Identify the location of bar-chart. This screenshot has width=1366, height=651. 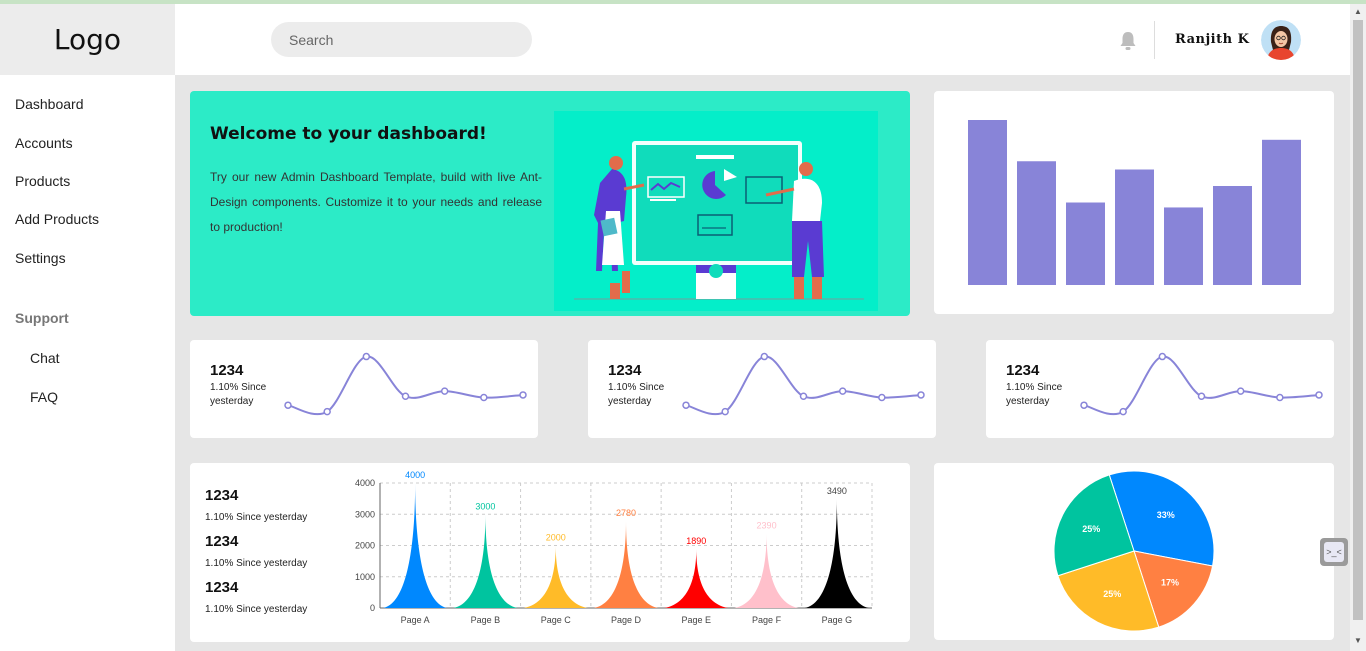
(1134, 203).